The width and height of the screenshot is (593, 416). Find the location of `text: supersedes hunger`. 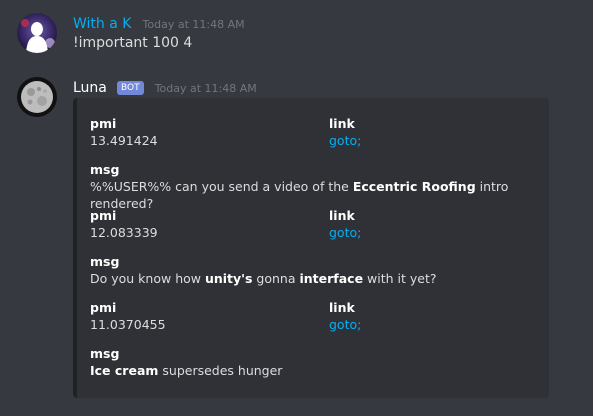

text: supersedes hunger is located at coordinates (220, 370).